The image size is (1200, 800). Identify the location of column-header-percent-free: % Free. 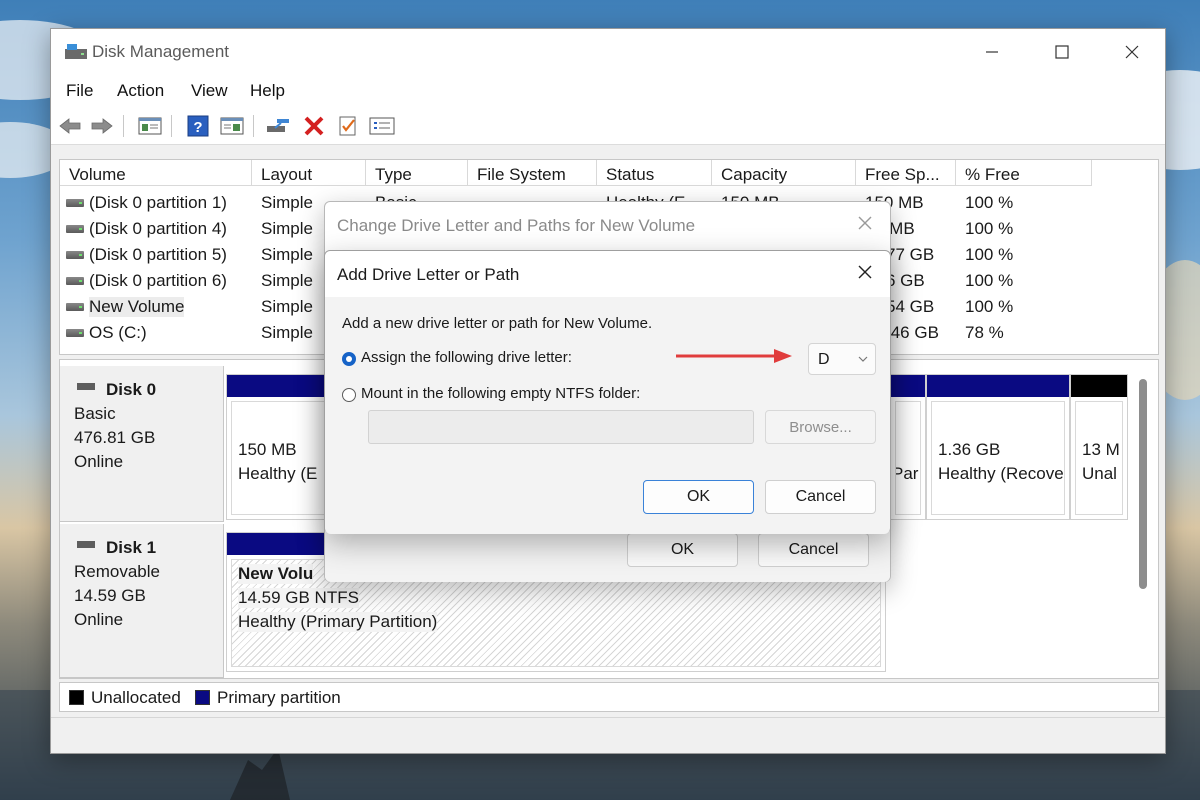
(1024, 173).